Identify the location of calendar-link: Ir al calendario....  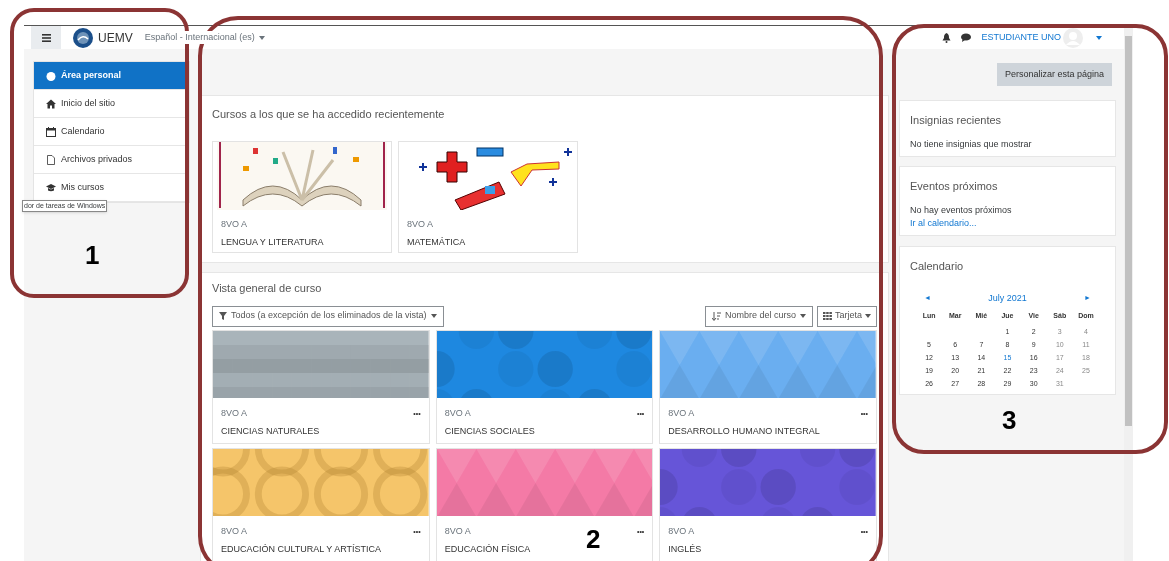
(1007, 224).